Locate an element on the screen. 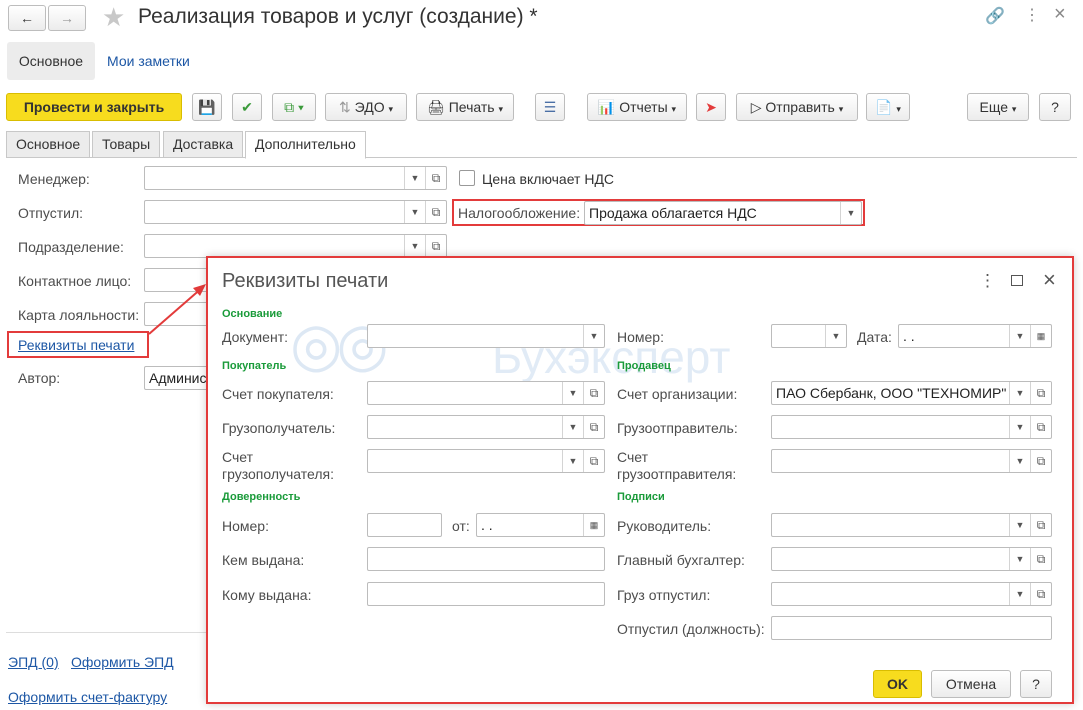  proxy-date-value: . . is located at coordinates (487, 525).